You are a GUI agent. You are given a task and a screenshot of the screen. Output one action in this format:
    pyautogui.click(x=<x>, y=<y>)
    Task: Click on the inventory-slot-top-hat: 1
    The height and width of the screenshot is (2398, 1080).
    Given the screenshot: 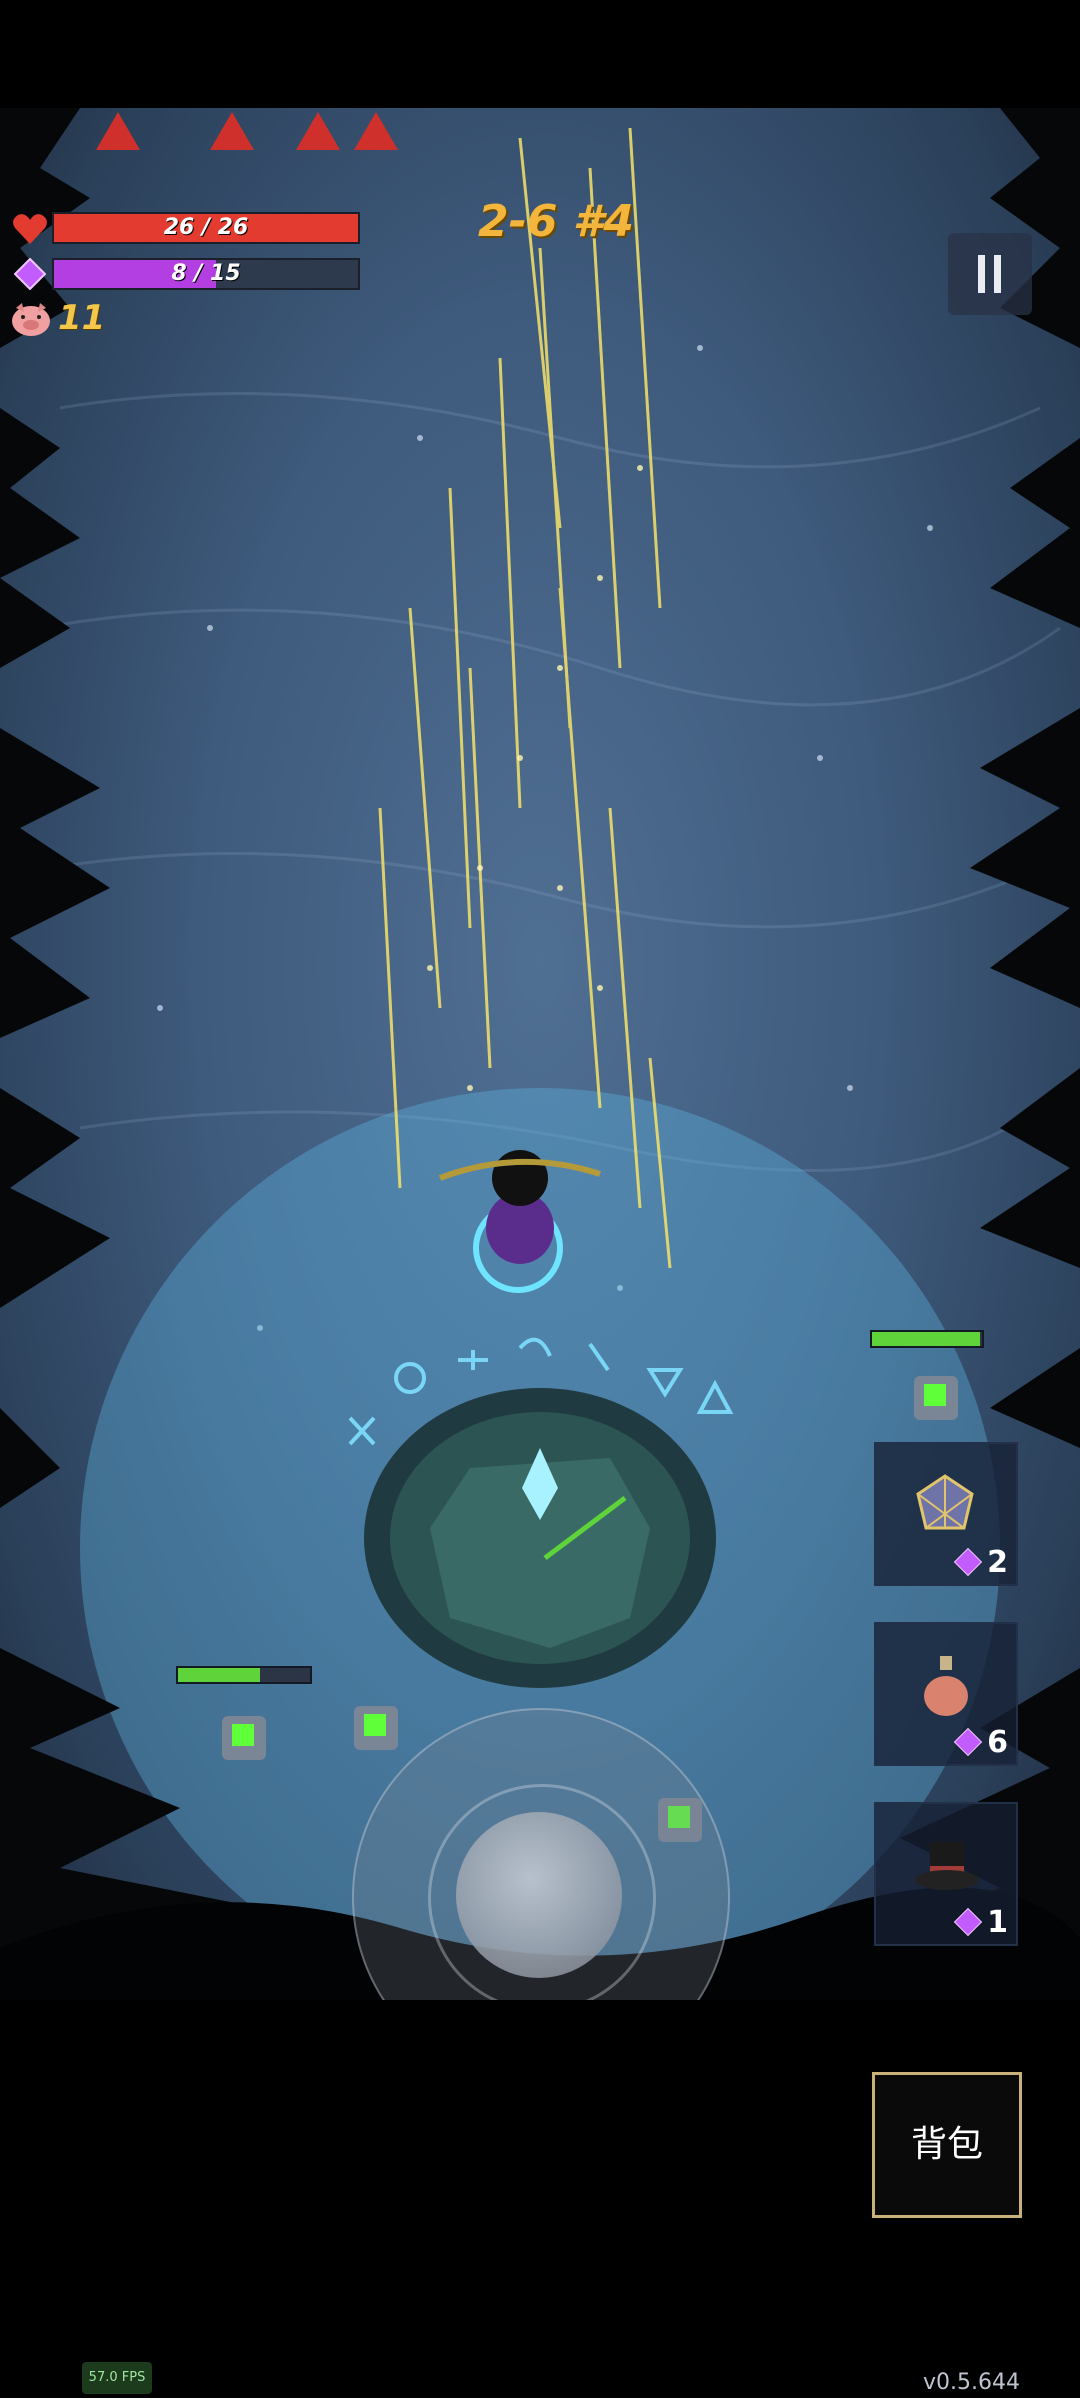 What is the action you would take?
    pyautogui.click(x=946, y=1874)
    